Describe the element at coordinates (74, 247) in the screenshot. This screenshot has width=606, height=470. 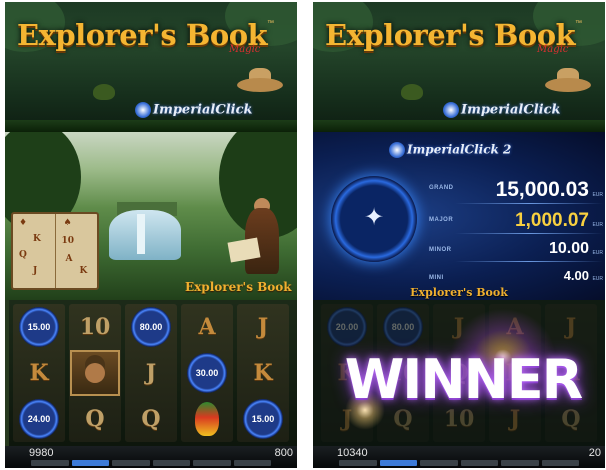
I see `book-page-right: ♠ 10 A K` at that location.